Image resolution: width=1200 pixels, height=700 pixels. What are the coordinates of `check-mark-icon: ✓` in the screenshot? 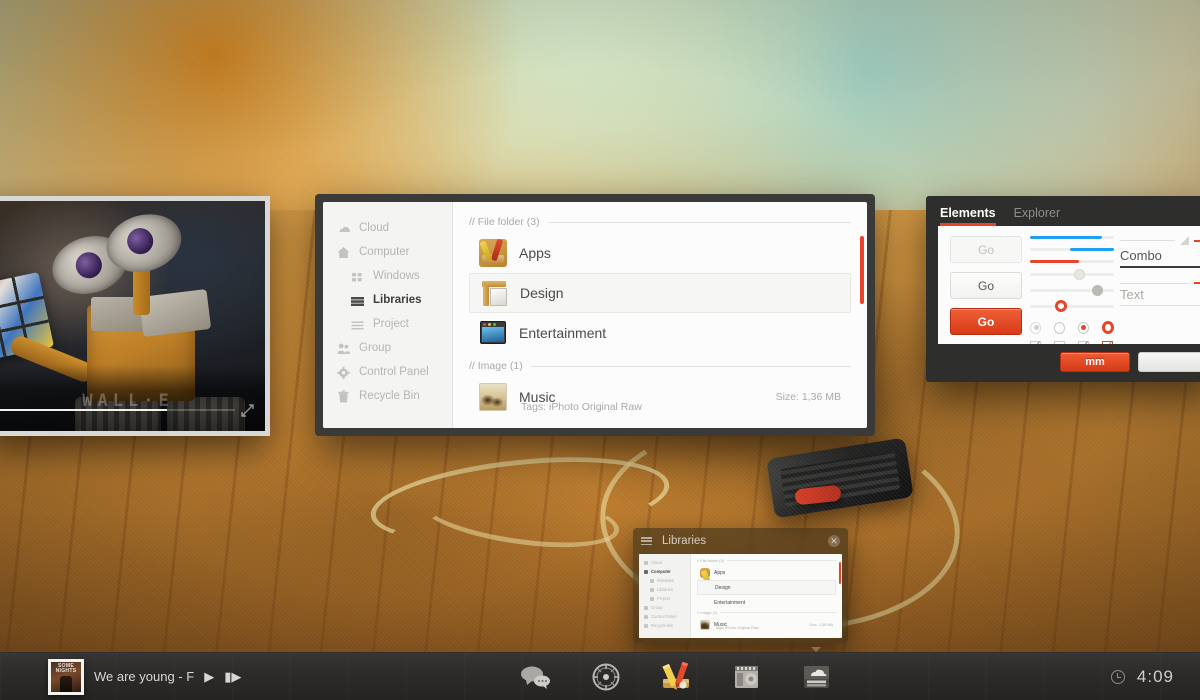 It's located at (1037, 341).